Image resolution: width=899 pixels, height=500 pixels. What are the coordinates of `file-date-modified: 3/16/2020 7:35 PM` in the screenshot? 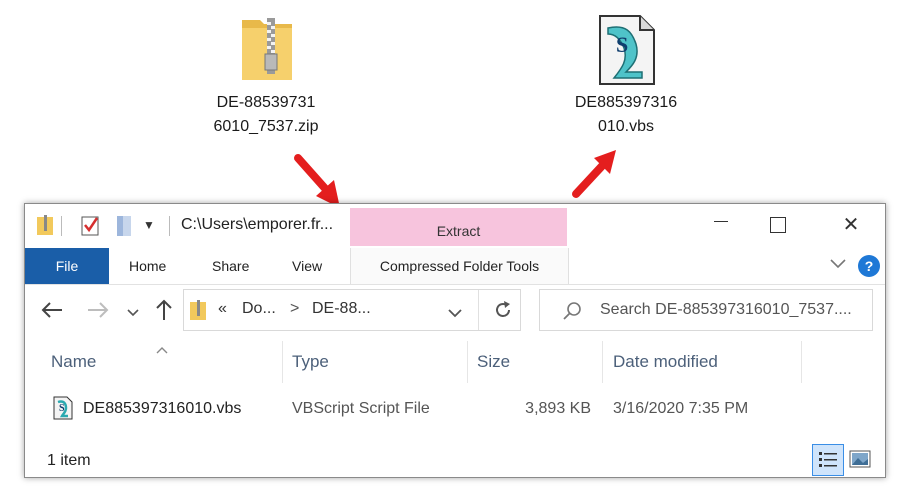 It's located at (681, 408).